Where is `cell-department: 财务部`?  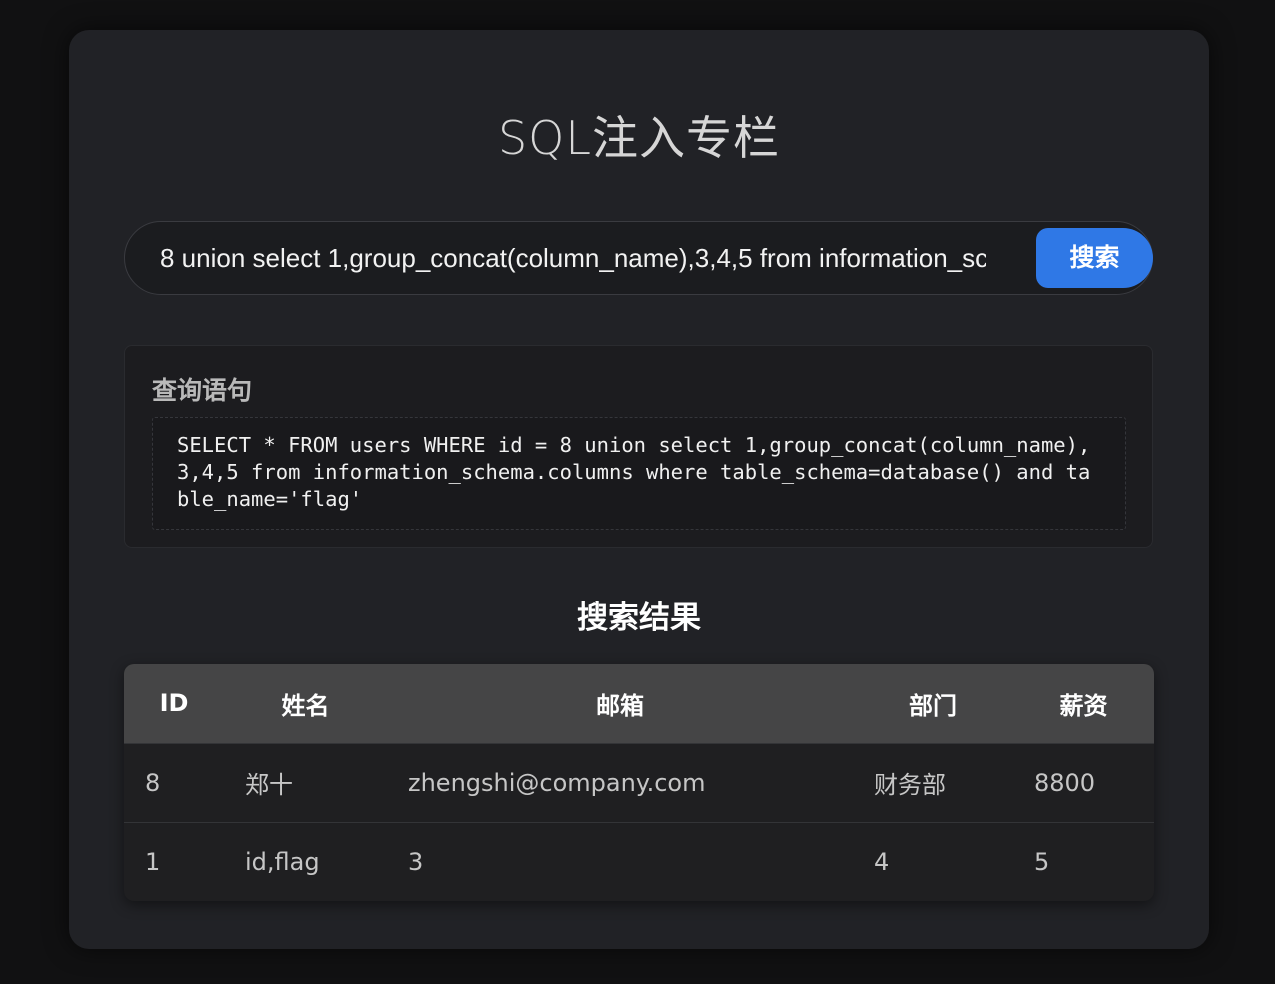 cell-department: 财务部 is located at coordinates (910, 785).